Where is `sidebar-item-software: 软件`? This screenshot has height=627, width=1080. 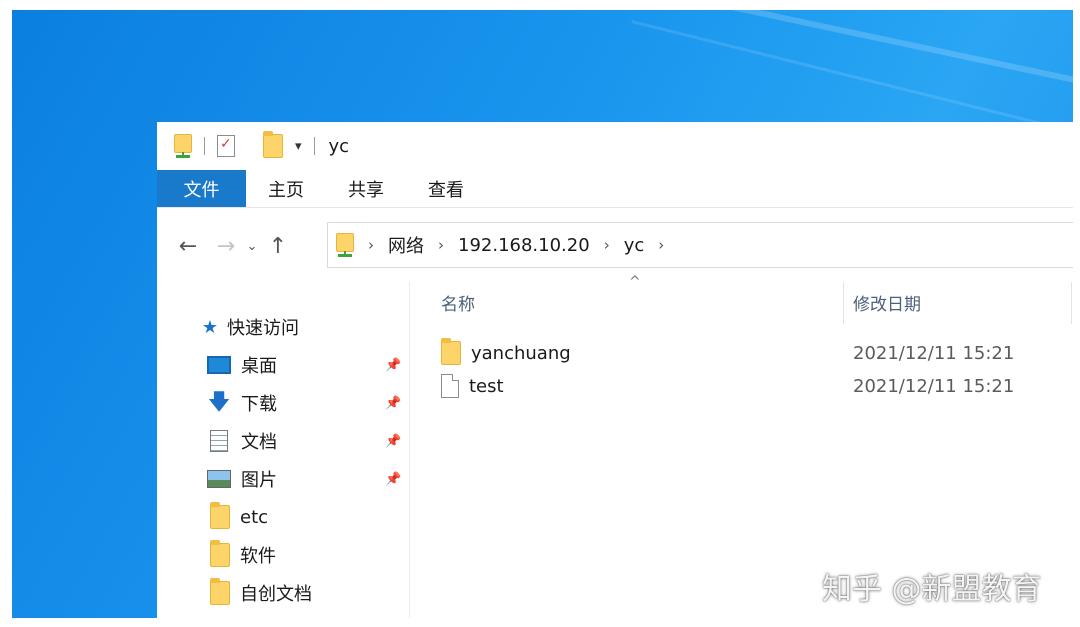 sidebar-item-software: 软件 is located at coordinates (307, 555).